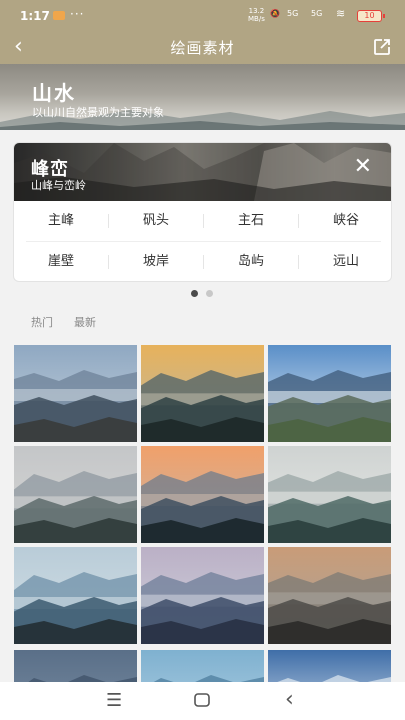 The image size is (405, 720). I want to click on back-nav-icon: ‹, so click(289, 699).